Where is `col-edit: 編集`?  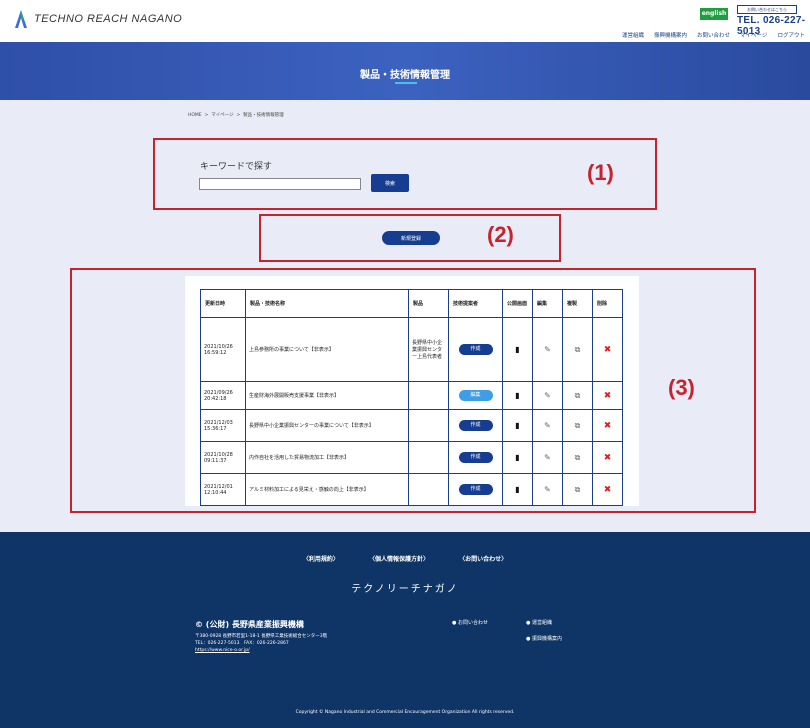 col-edit: 編集 is located at coordinates (547, 303).